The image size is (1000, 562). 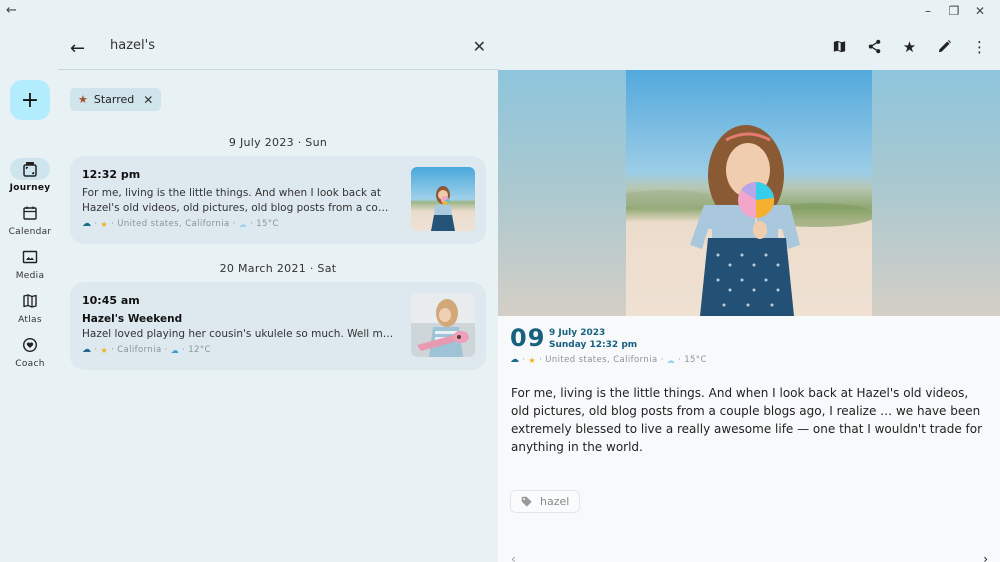 I want to click on clear-search-button: ✕, so click(x=479, y=46).